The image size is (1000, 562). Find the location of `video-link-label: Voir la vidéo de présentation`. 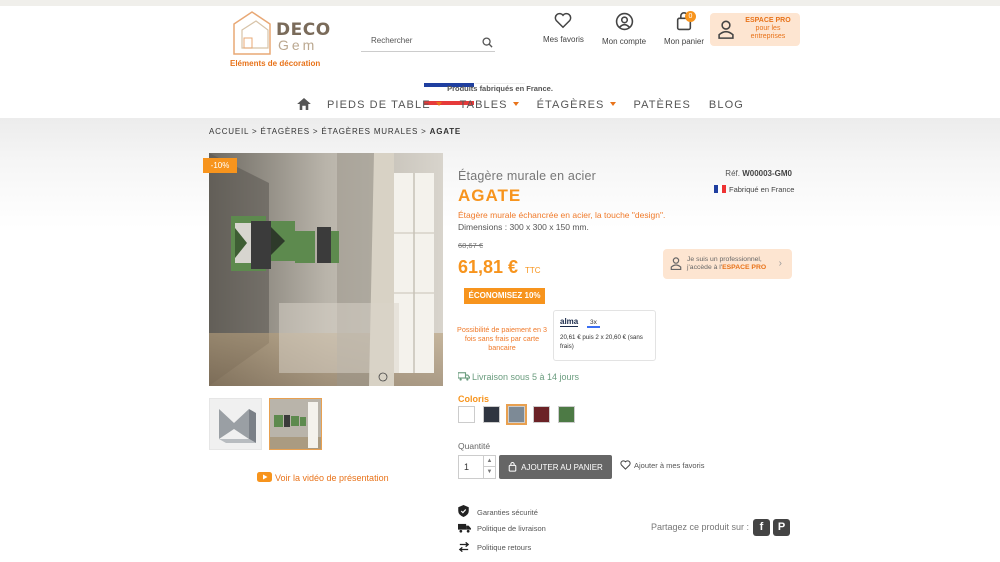

video-link-label: Voir la vidéo de présentation is located at coordinates (332, 478).